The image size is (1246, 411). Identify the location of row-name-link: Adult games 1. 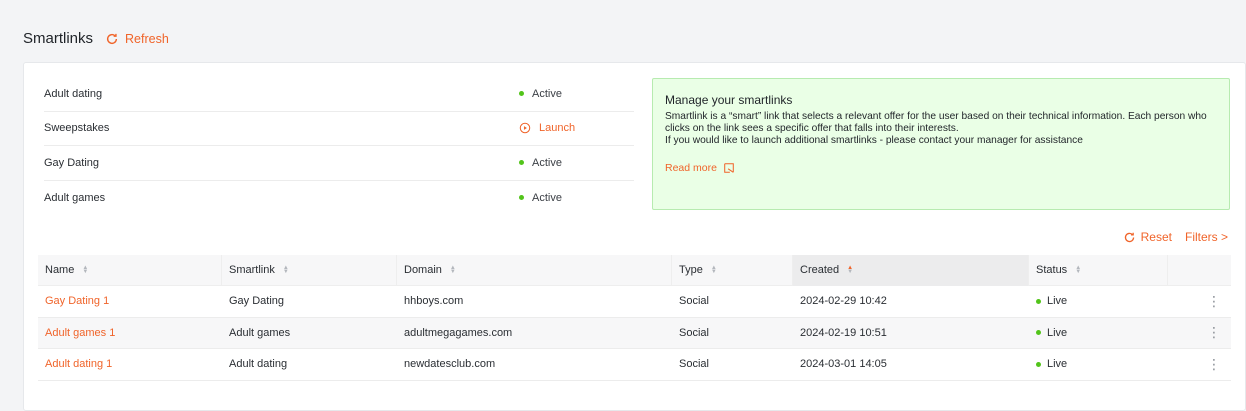
(130, 333).